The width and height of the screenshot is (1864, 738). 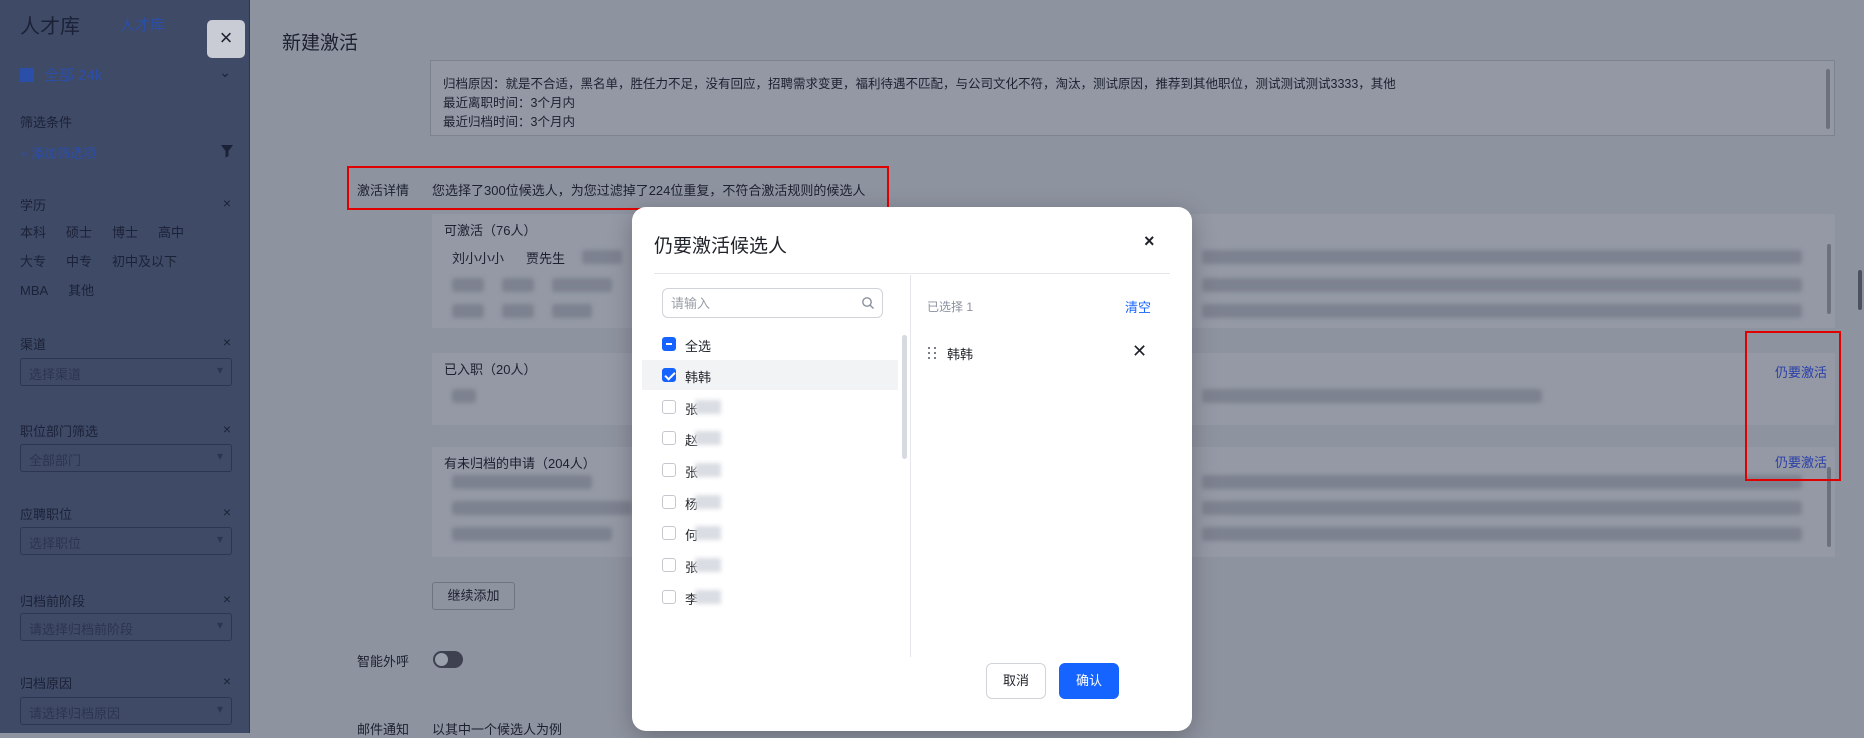 What do you see at coordinates (960, 354) in the screenshot?
I see `selected-candidate-name: 韩韩` at bounding box center [960, 354].